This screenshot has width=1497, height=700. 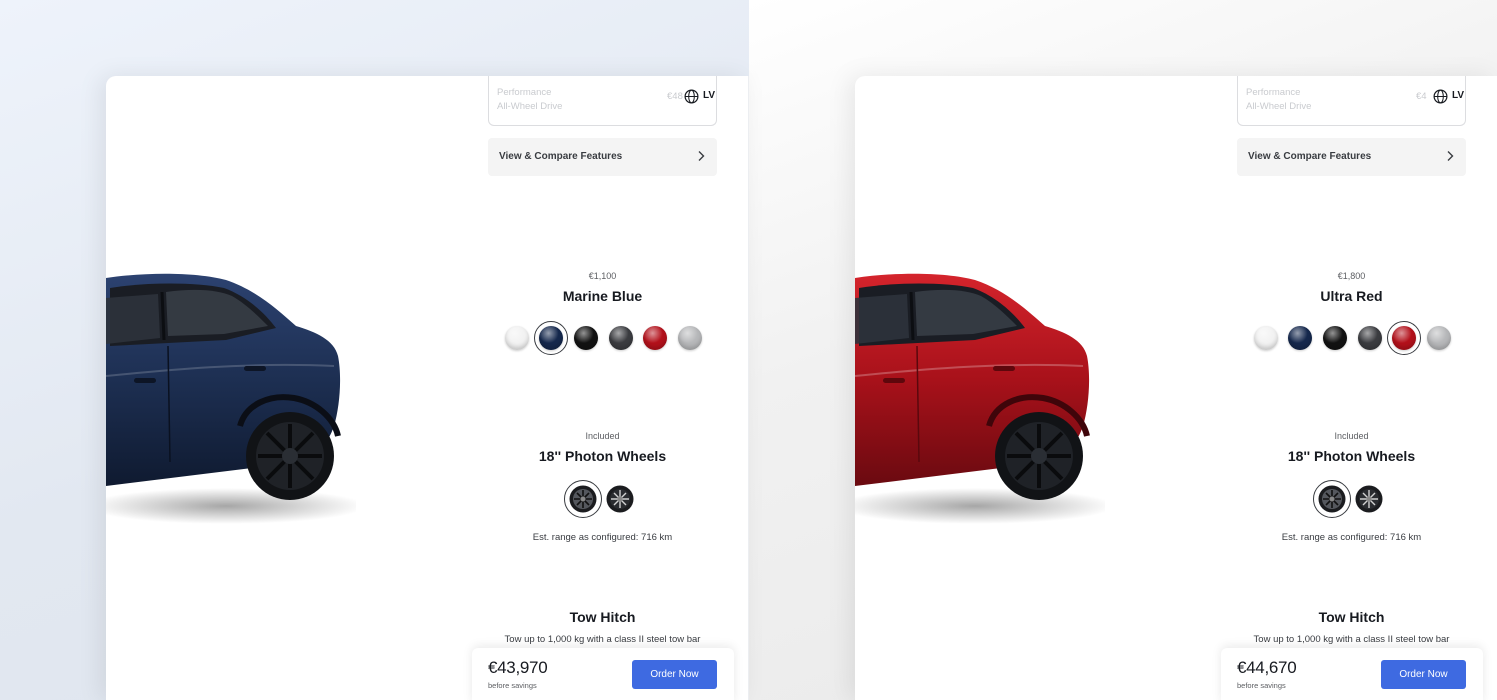 I want to click on trim-price: €48, so click(x=675, y=96).